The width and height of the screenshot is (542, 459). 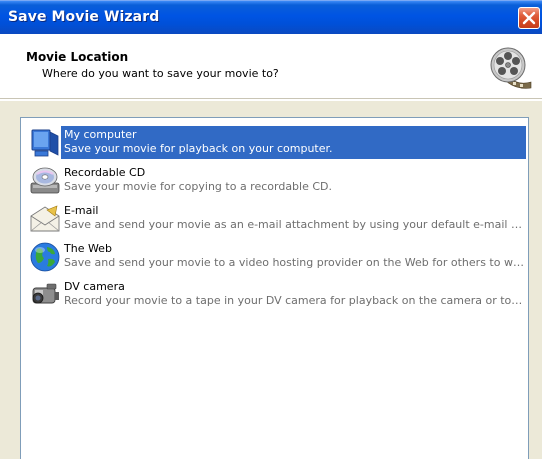 What do you see at coordinates (45, 180) in the screenshot?
I see `cd-icon` at bounding box center [45, 180].